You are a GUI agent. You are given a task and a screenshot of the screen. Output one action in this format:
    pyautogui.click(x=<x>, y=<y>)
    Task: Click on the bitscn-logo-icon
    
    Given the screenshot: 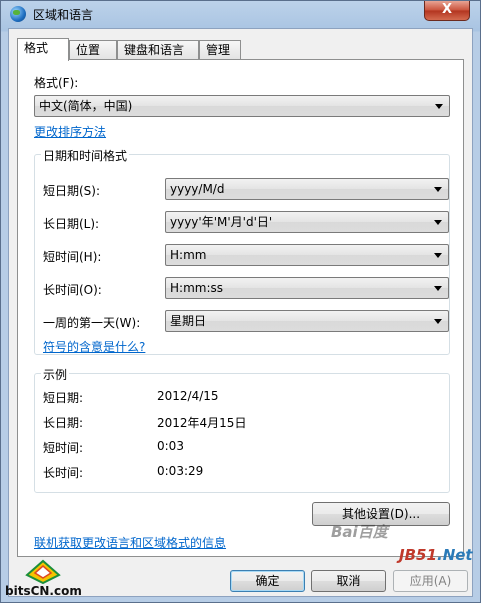 What is the action you would take?
    pyautogui.click(x=43, y=571)
    